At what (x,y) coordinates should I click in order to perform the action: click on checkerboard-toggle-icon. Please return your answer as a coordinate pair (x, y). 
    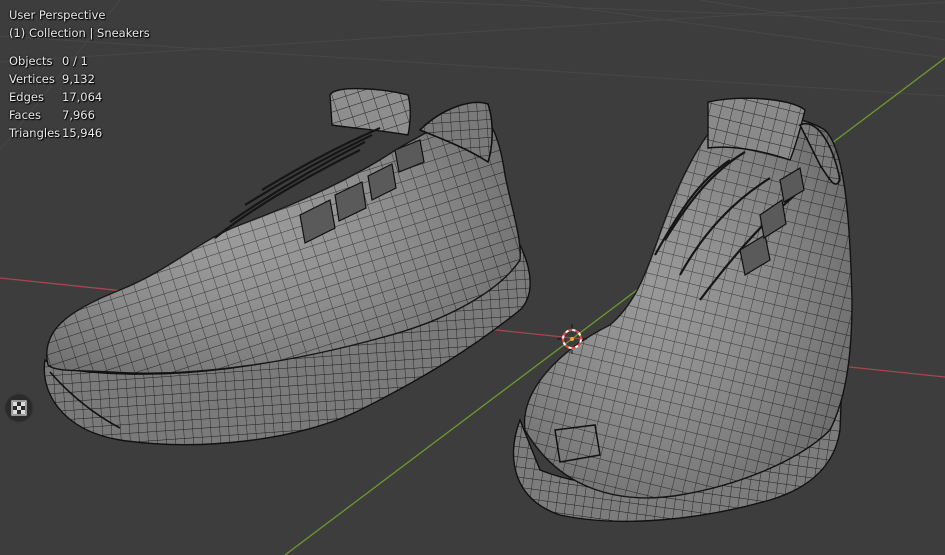
    Looking at the image, I should click on (19, 408).